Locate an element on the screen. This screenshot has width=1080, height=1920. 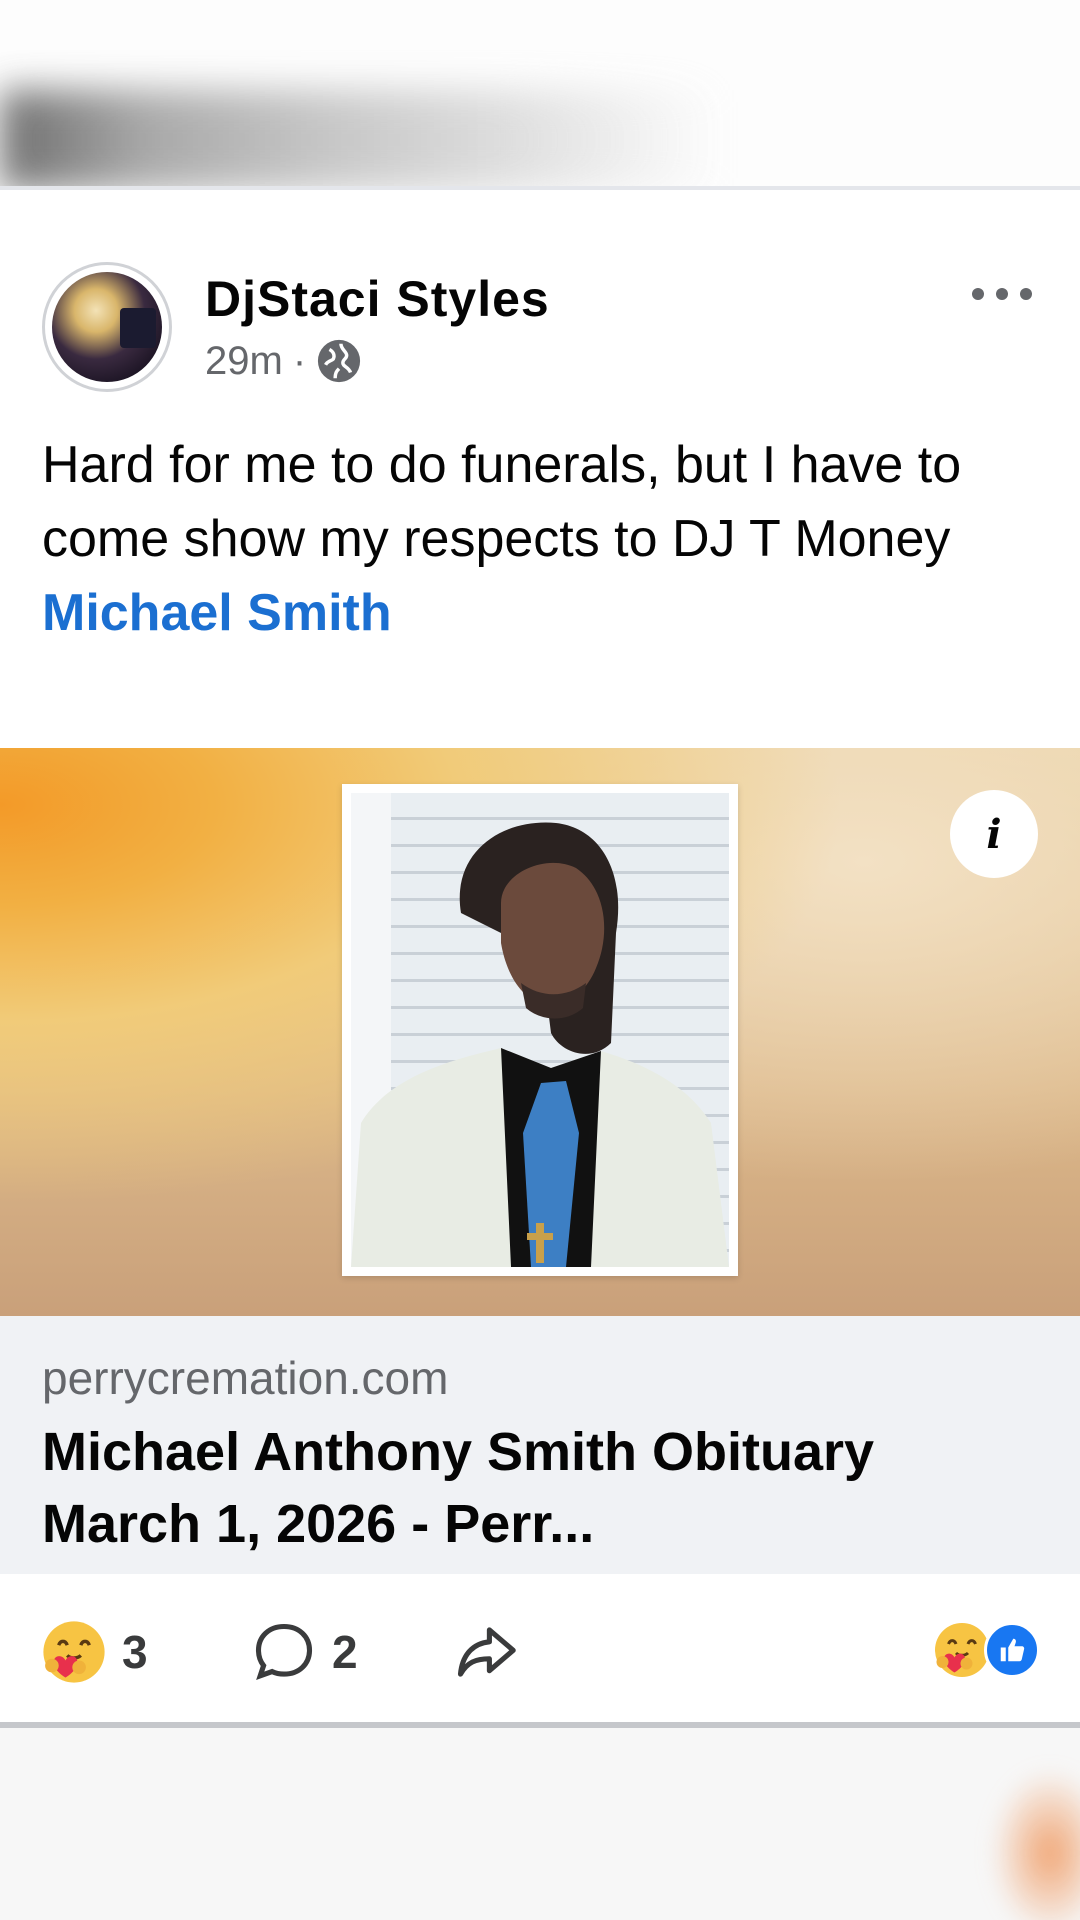
globe-icon is located at coordinates (339, 361).